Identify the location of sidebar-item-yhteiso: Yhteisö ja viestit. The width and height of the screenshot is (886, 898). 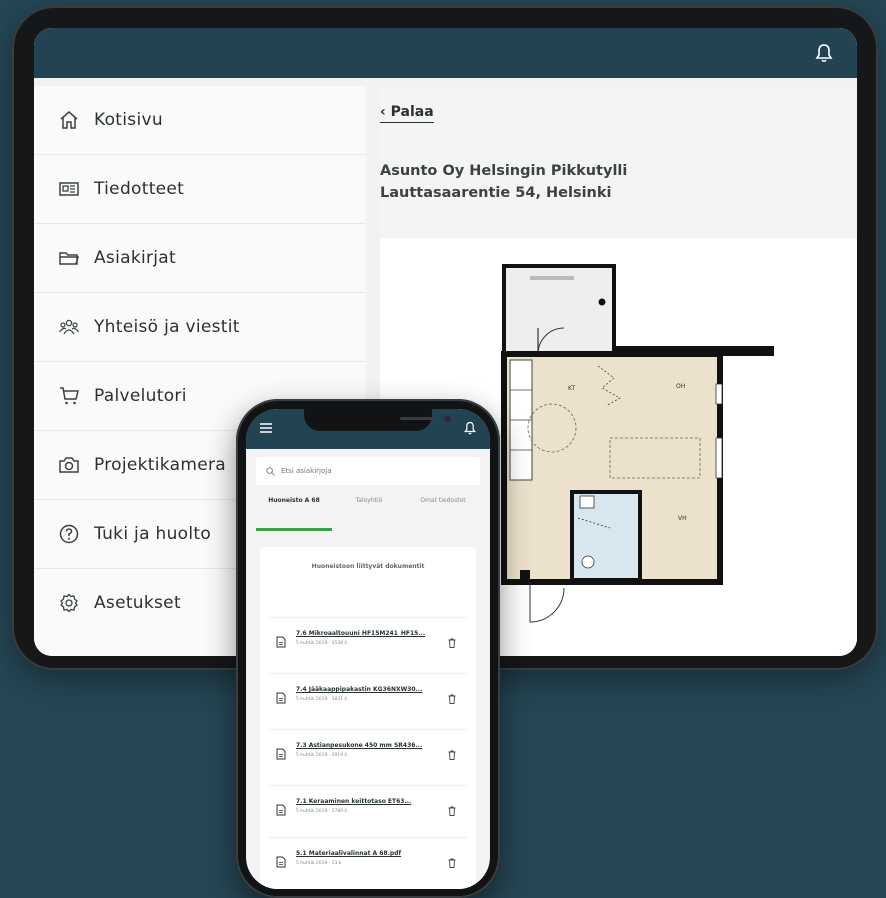
(200, 327).